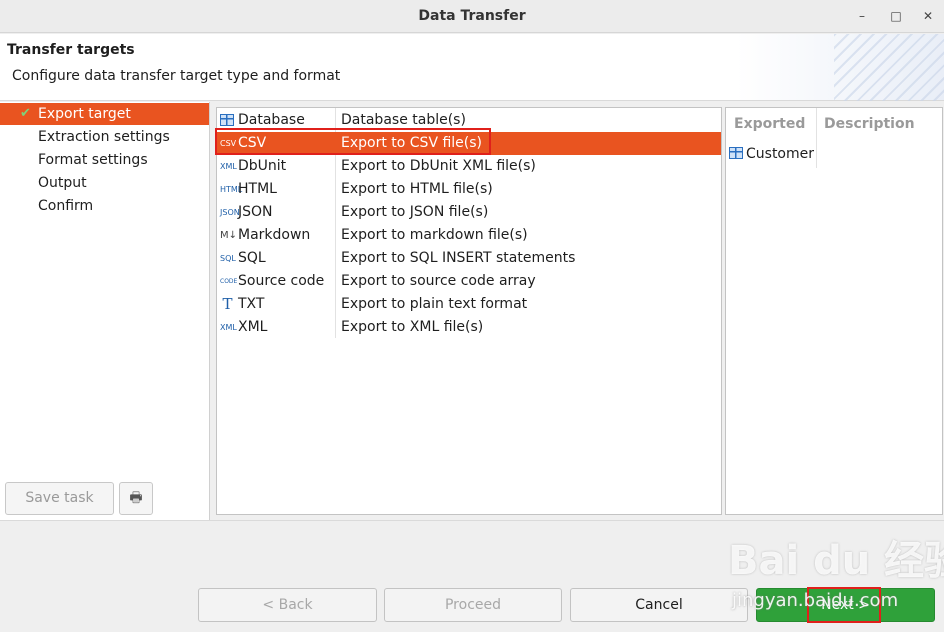 This screenshot has width=944, height=632. What do you see at coordinates (862, 16) in the screenshot?
I see `minimize-icon: –` at bounding box center [862, 16].